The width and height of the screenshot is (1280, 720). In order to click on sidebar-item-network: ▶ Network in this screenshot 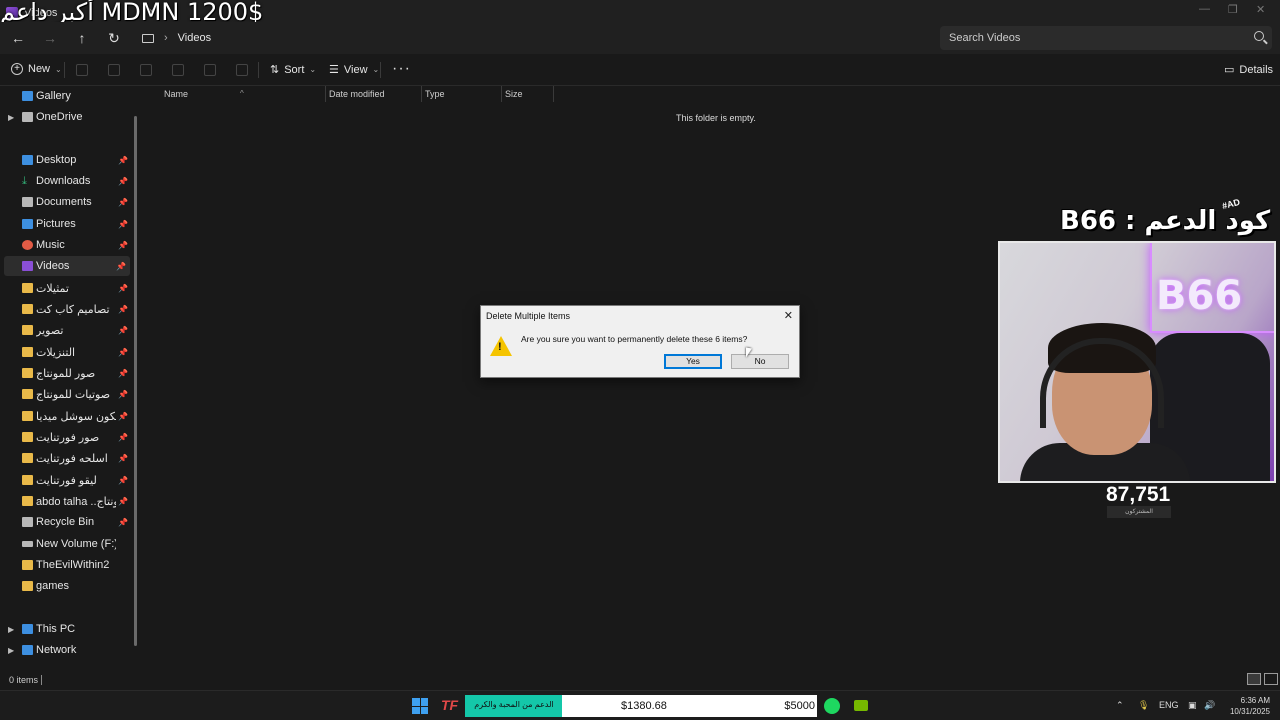, I will do `click(66, 650)`.